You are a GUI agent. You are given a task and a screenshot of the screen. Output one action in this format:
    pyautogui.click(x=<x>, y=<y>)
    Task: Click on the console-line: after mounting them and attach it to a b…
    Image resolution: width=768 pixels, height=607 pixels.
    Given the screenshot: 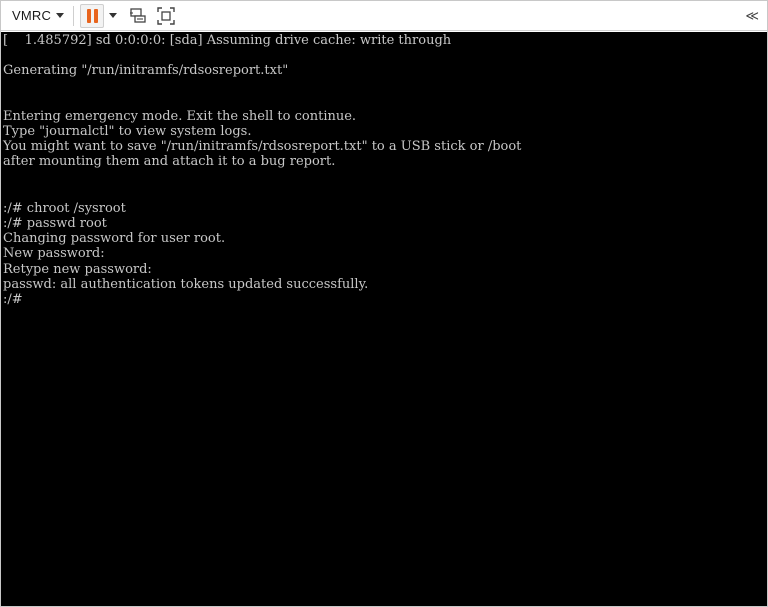 What is the action you would take?
    pyautogui.click(x=169, y=161)
    